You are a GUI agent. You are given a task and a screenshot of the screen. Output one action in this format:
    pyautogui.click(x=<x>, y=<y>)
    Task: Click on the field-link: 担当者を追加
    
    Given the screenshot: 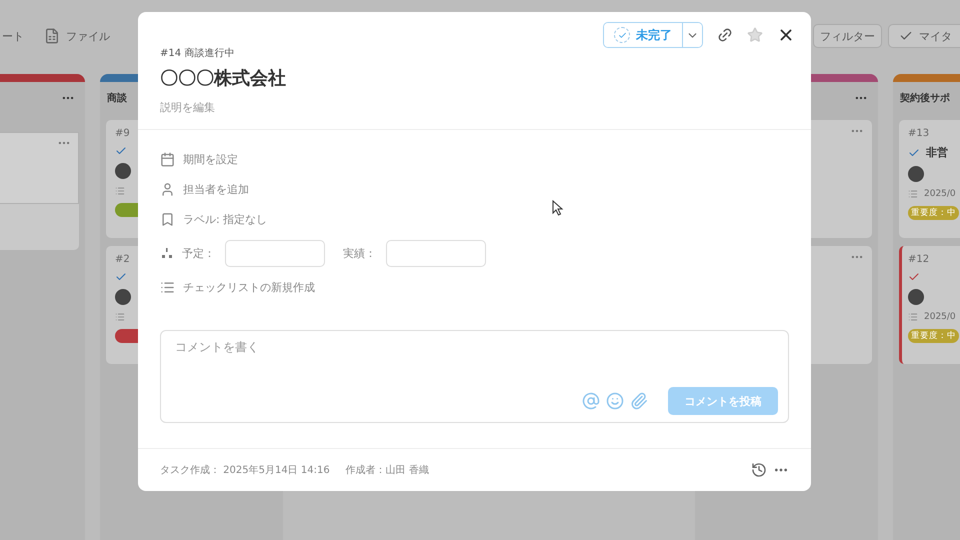 What is the action you would take?
    pyautogui.click(x=216, y=189)
    